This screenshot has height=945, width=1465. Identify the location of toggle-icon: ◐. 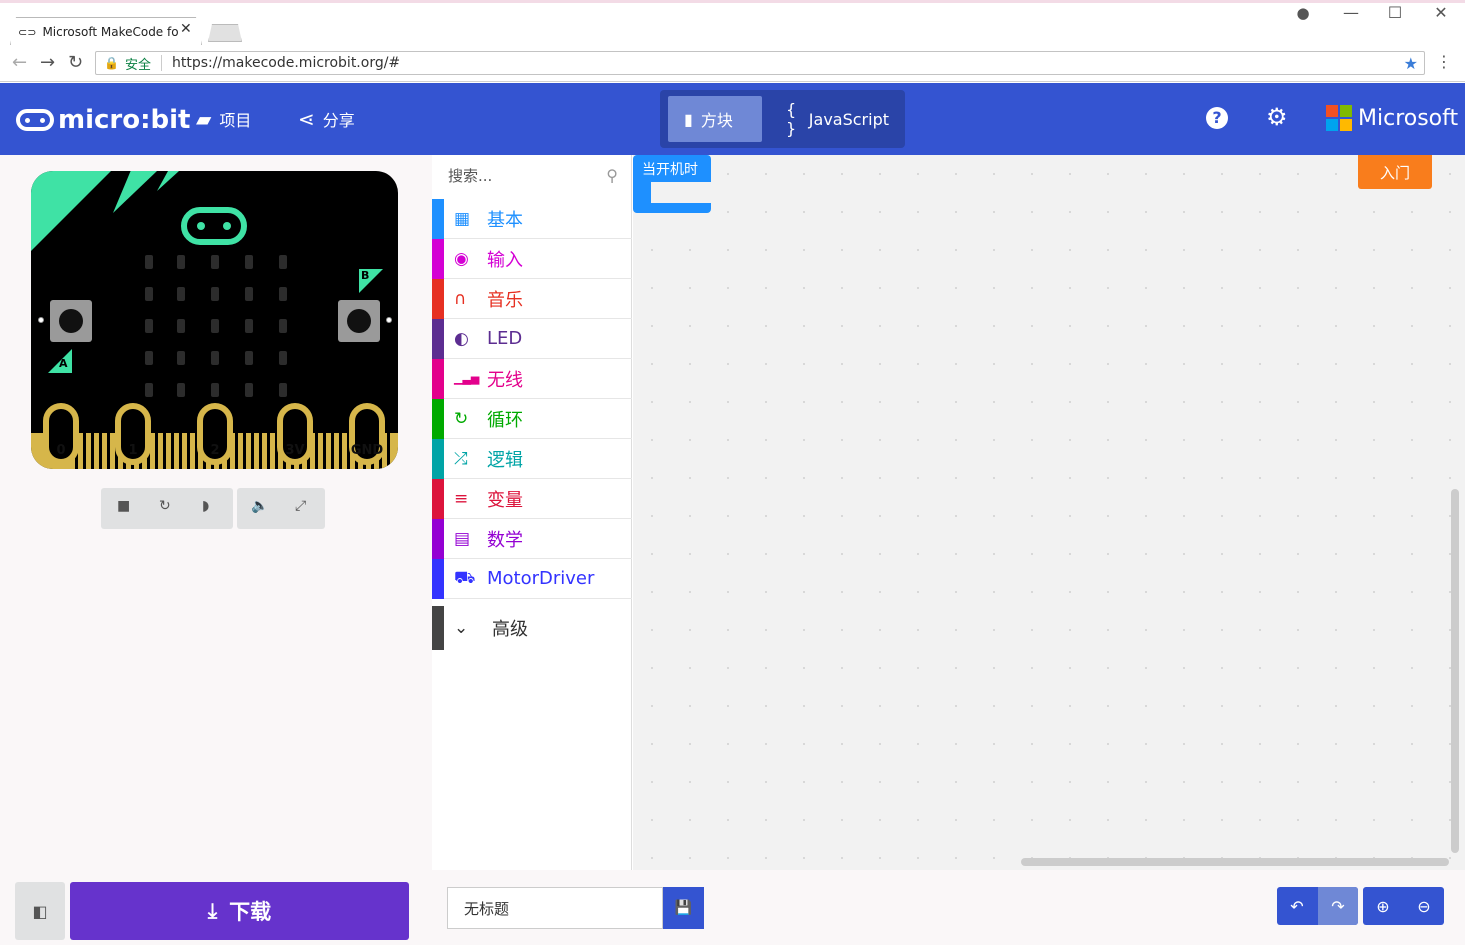
(461, 338).